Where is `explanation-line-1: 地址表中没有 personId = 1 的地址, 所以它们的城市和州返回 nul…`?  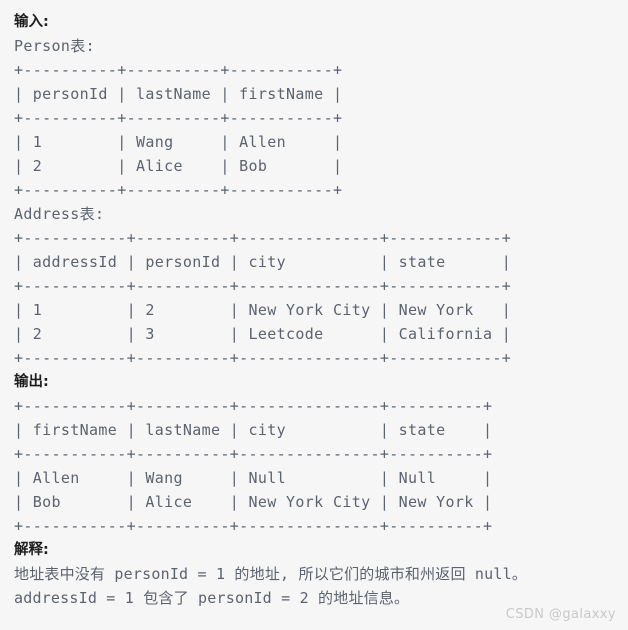 explanation-line-1: 地址表中没有 personId = 1 的地址, 所以它们的城市和州返回 nul… is located at coordinates (271, 574).